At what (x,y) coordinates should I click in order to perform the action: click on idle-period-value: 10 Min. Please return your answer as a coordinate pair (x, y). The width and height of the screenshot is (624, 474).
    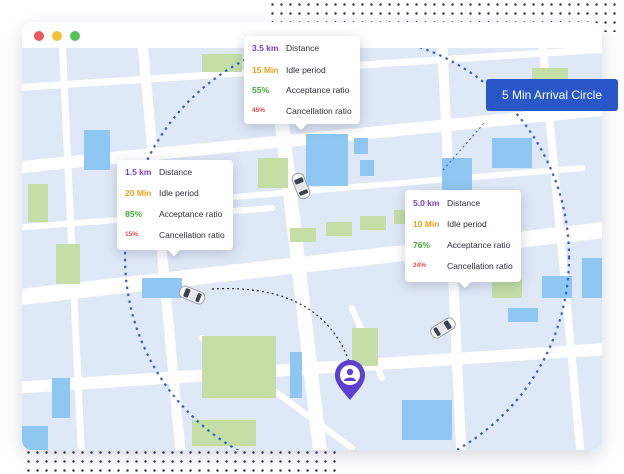
    Looking at the image, I should click on (426, 224).